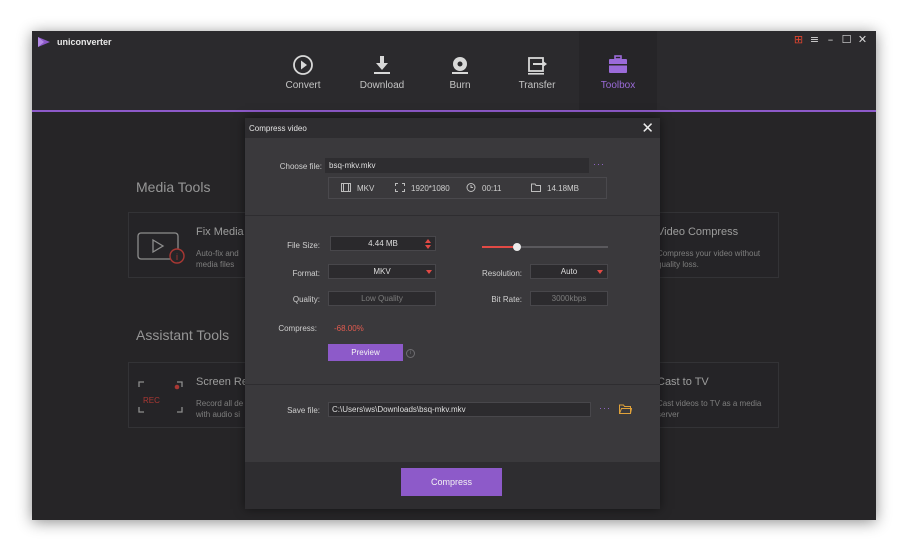 This screenshot has height=552, width=908. I want to click on tab-burn: Burn, so click(460, 70).